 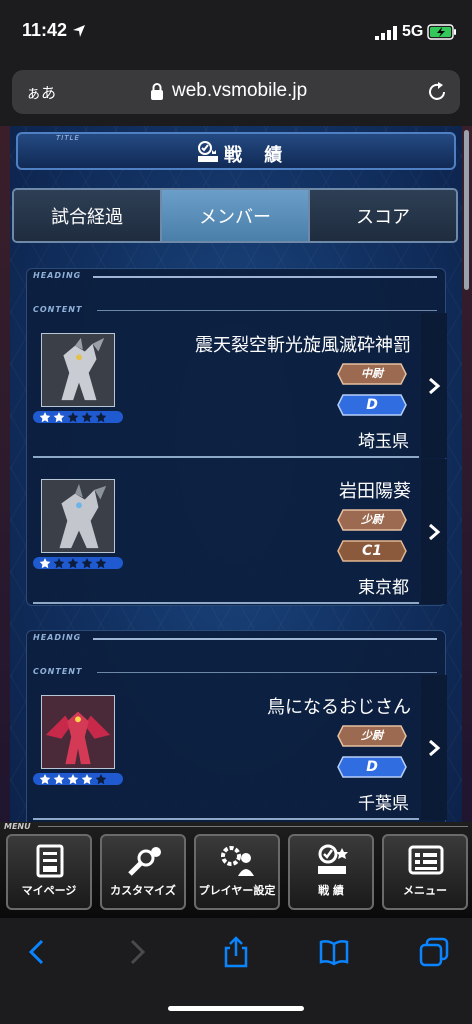 I want to click on scrollbar, so click(x=466, y=210).